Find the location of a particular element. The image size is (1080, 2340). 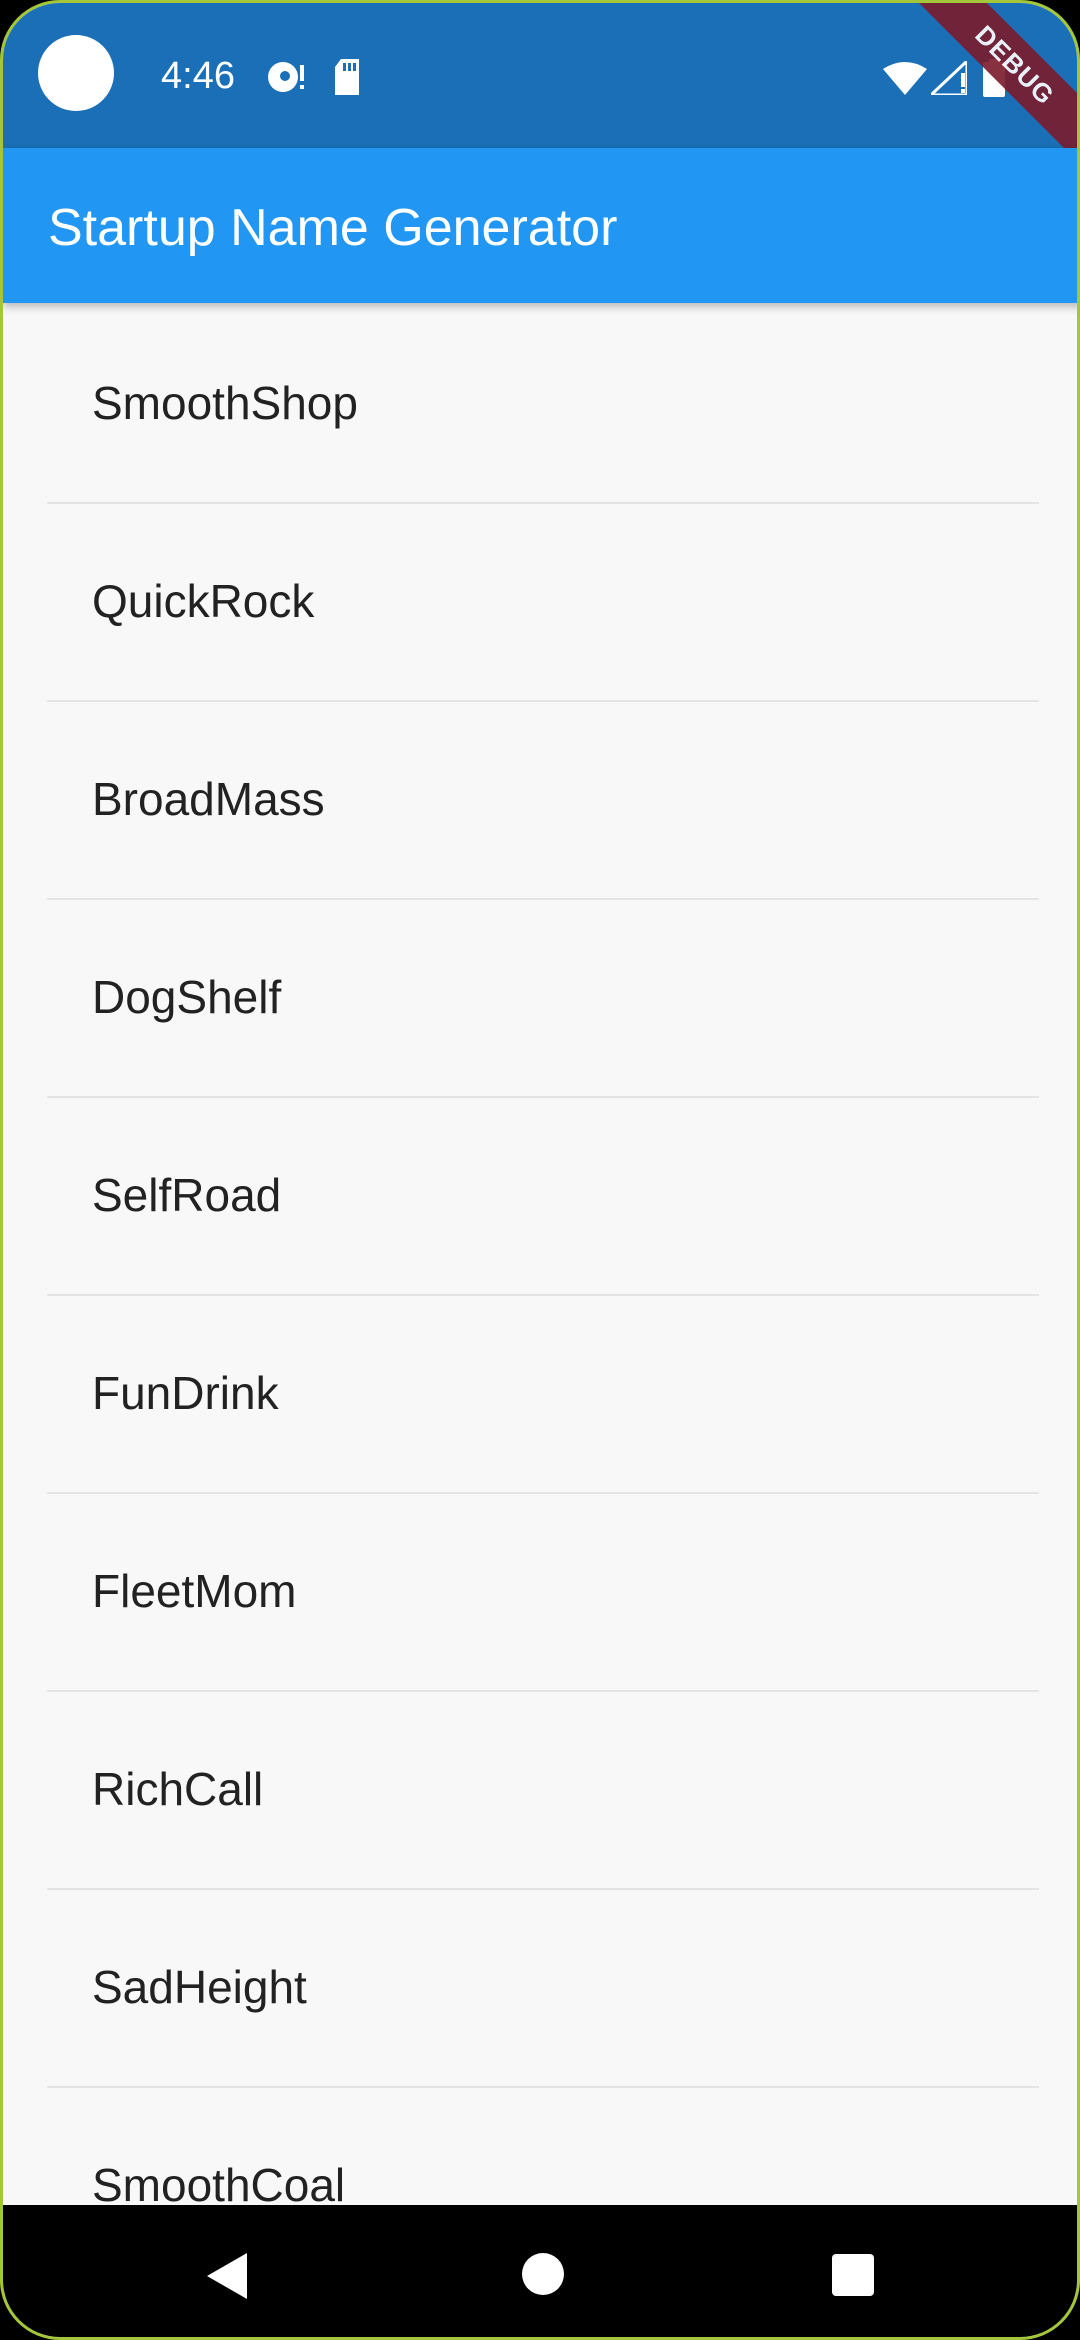

list-item-label: DogShelf is located at coordinates (187, 997).